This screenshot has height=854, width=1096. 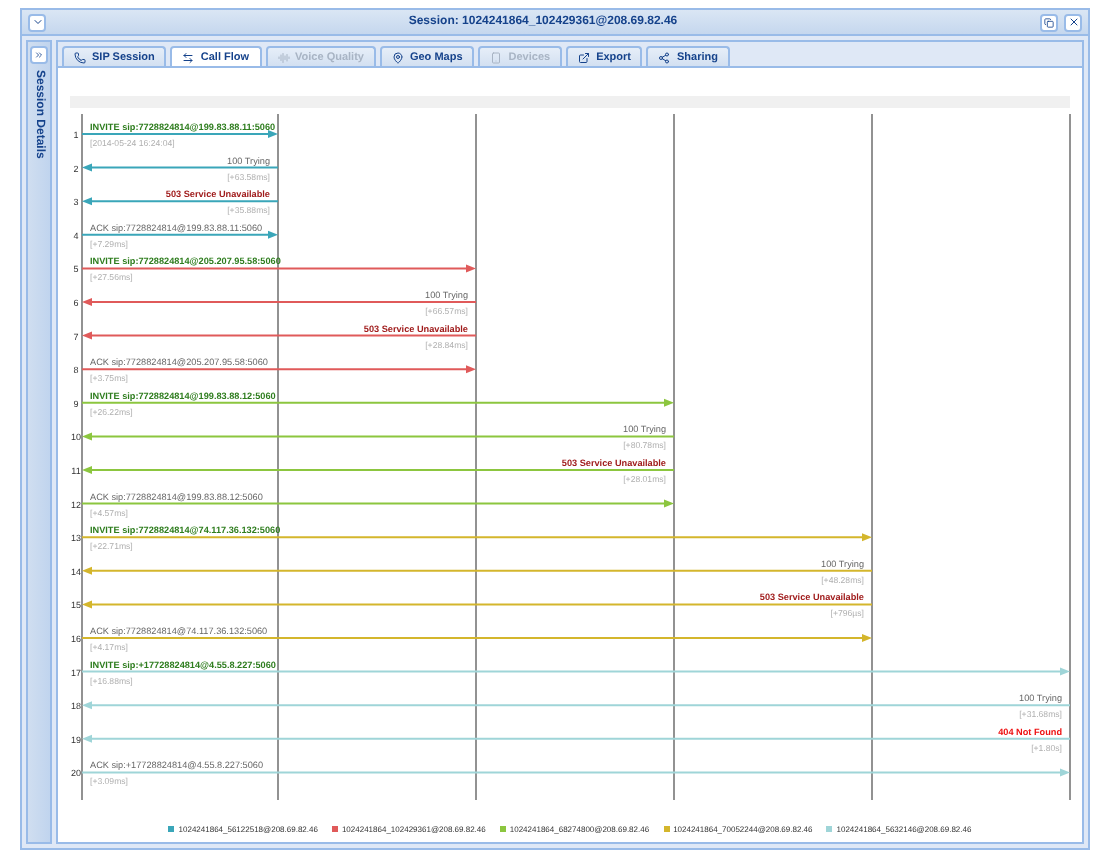 I want to click on close-button, so click(x=1073, y=22).